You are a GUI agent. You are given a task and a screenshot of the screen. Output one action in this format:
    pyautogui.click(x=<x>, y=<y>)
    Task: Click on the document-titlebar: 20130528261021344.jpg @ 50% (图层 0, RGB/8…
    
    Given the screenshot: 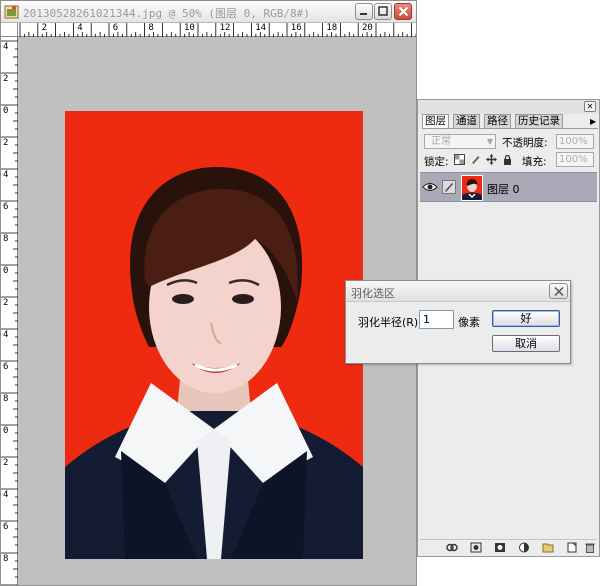 What is the action you would take?
    pyautogui.click(x=208, y=12)
    